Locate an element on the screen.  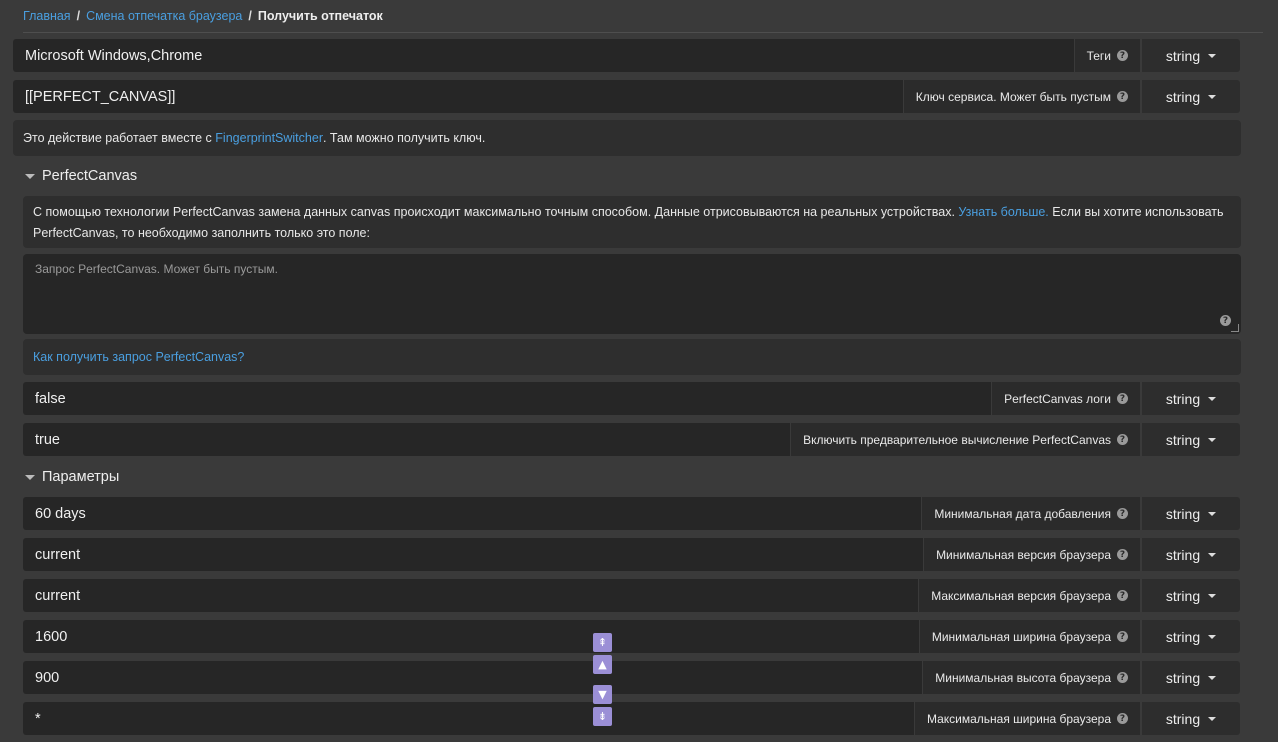
tags-input: Microsoft Windows,Chrome is located at coordinates (543, 55).